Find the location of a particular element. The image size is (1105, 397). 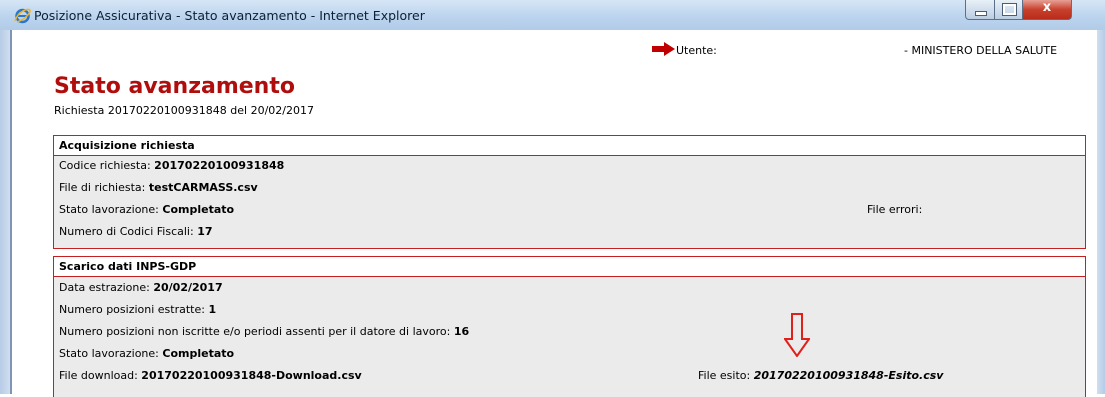

stato-row: Stato lavorazione: Completato is located at coordinates (146, 209).